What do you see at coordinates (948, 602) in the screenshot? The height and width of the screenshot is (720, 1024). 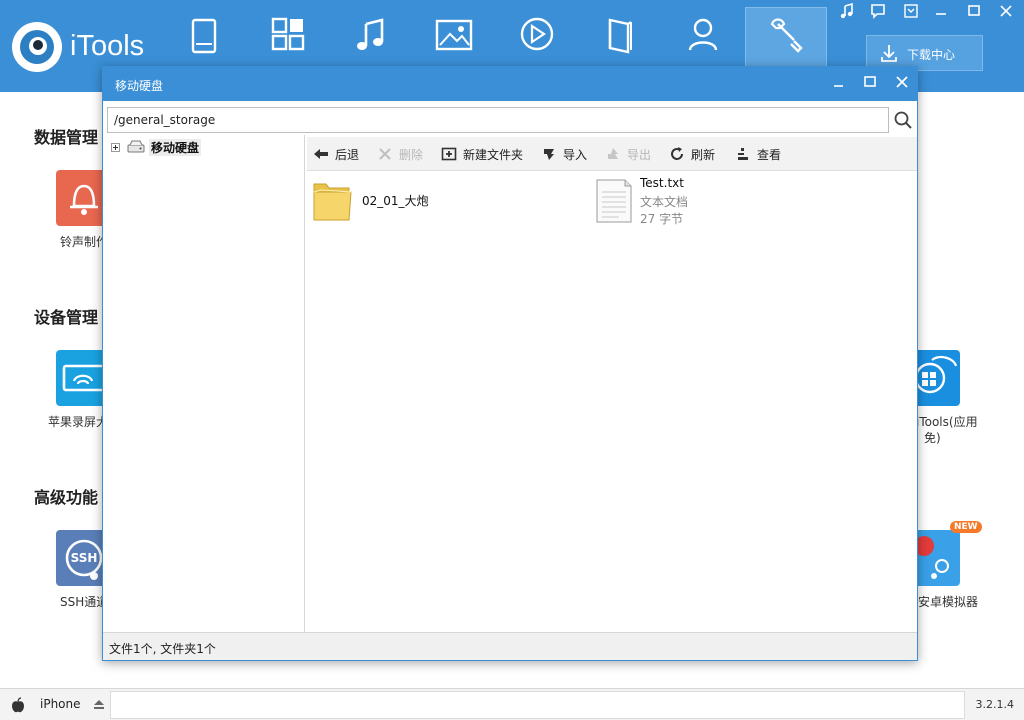 I see `app-label-android-emulator: 安卓模拟器` at bounding box center [948, 602].